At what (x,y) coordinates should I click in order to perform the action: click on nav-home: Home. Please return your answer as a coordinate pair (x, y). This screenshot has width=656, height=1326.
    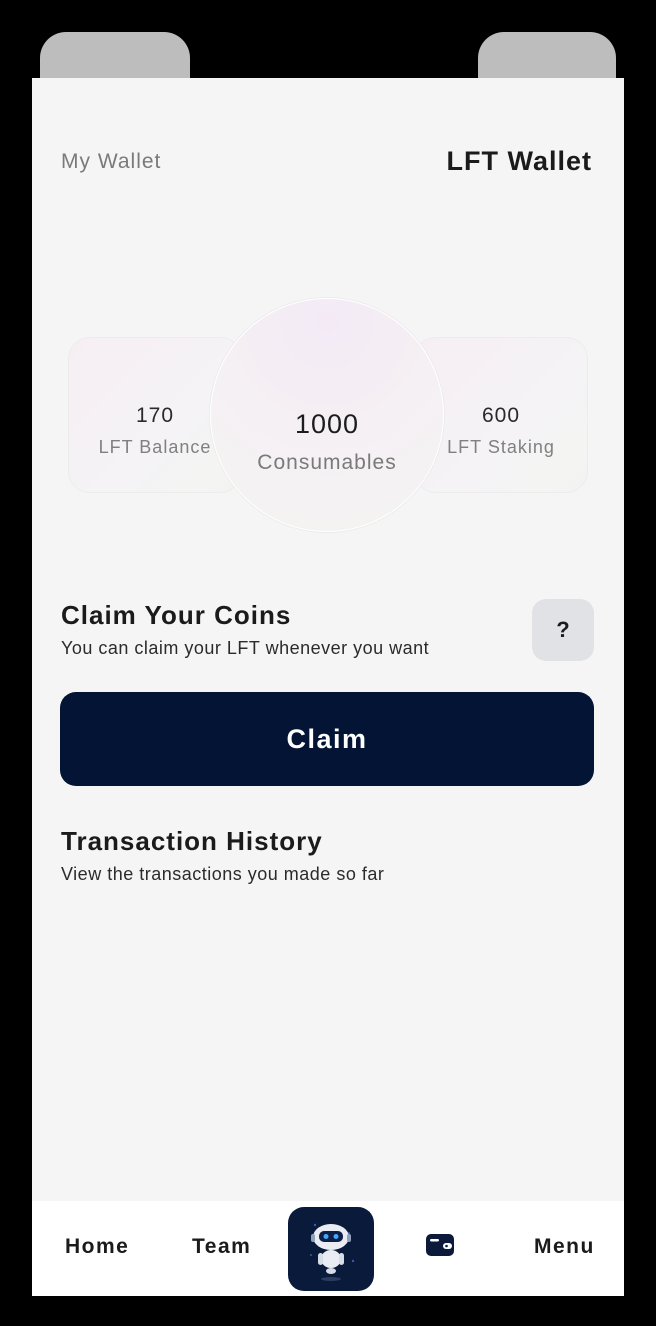
    Looking at the image, I should click on (97, 1247).